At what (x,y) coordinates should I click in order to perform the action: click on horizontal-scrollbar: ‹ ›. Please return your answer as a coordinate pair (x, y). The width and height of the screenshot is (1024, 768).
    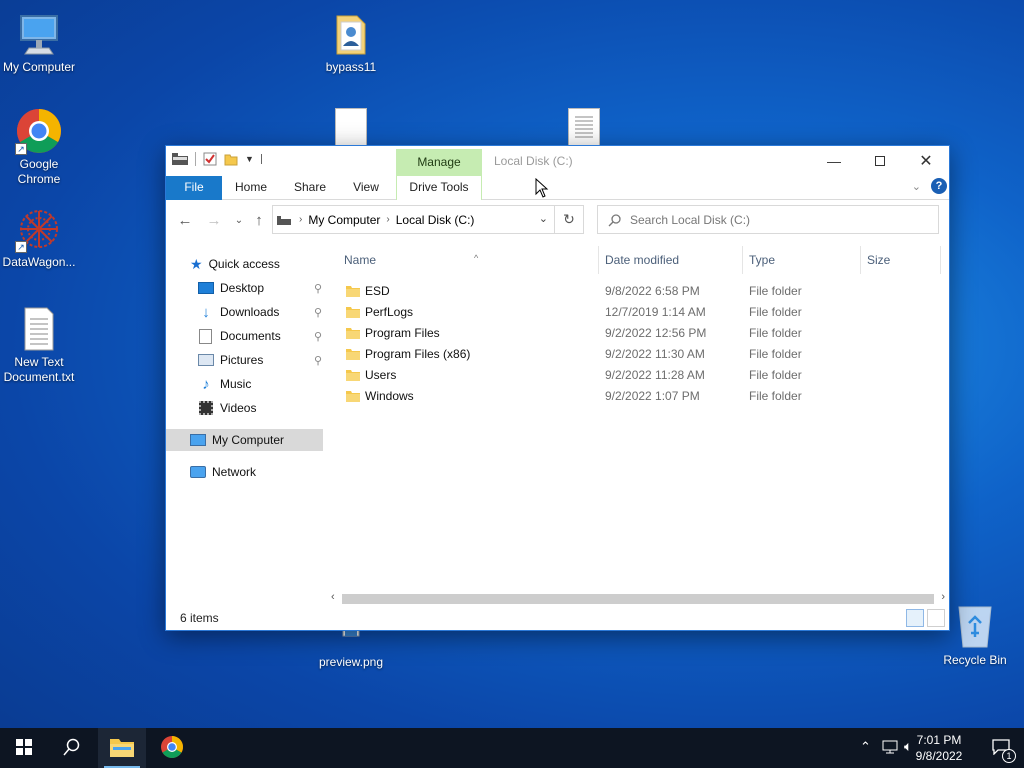
    Looking at the image, I should click on (638, 598).